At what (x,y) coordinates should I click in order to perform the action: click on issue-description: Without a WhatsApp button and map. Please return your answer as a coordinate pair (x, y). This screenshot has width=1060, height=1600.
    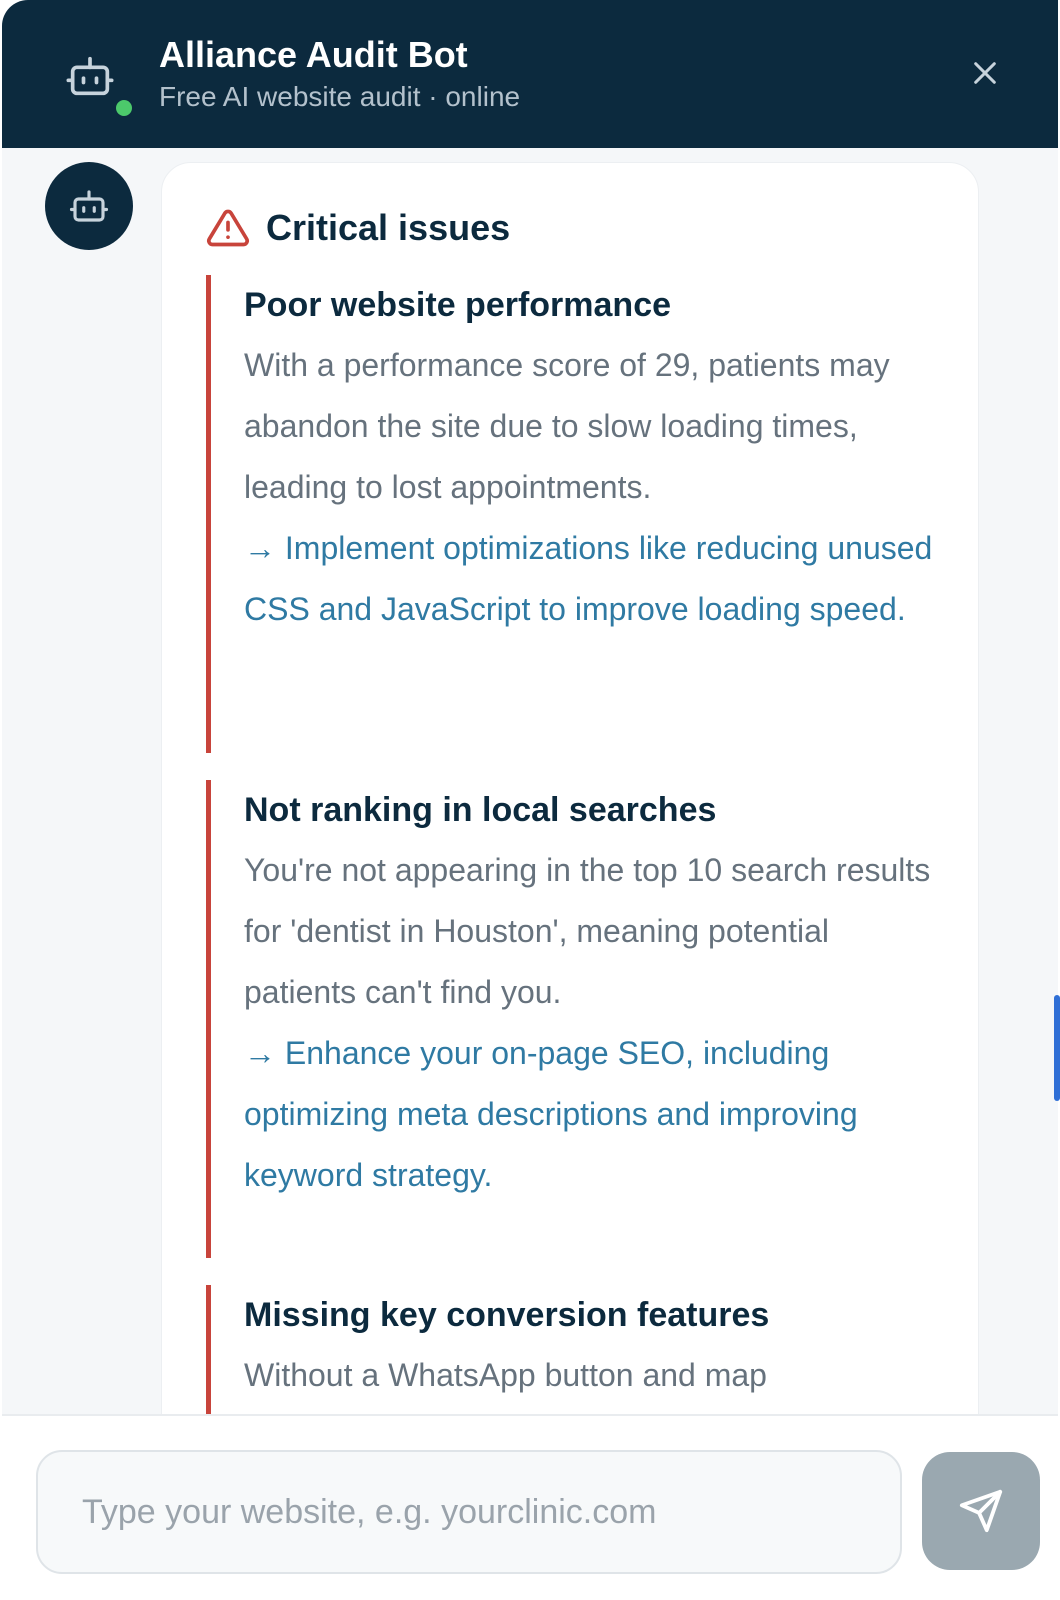
    Looking at the image, I should click on (505, 1375).